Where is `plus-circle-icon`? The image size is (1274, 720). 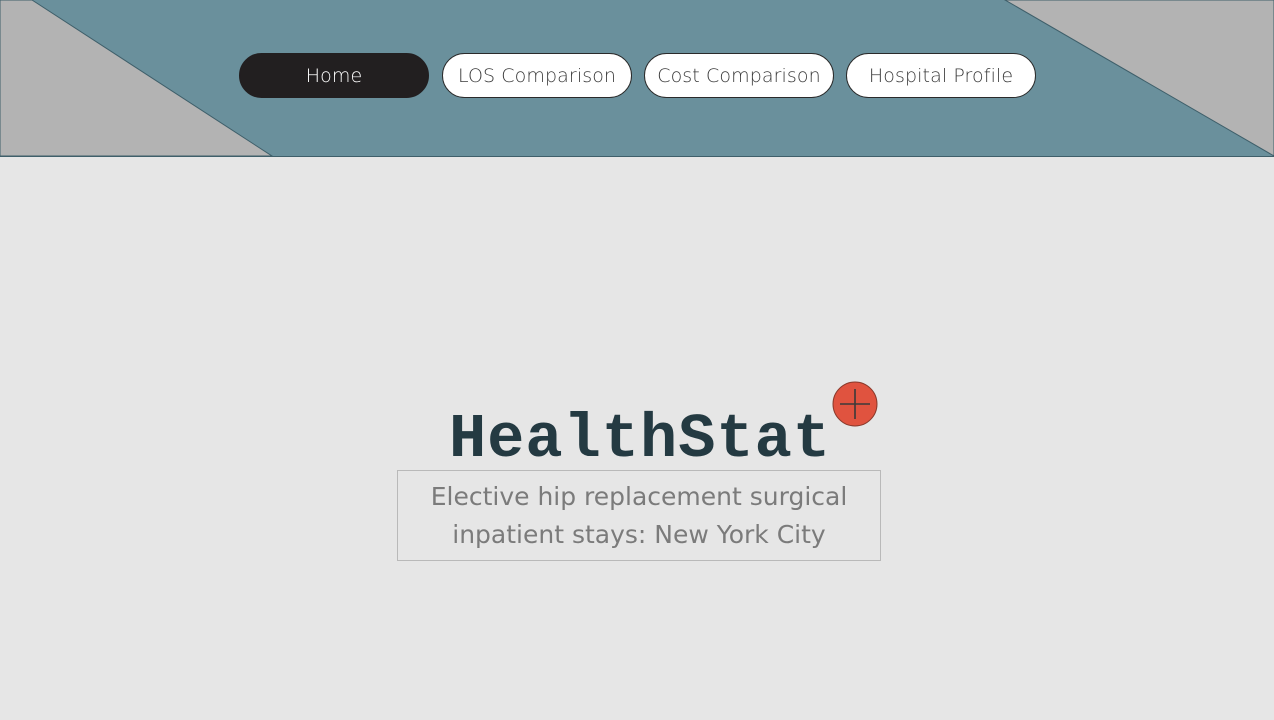
plus-circle-icon is located at coordinates (855, 404).